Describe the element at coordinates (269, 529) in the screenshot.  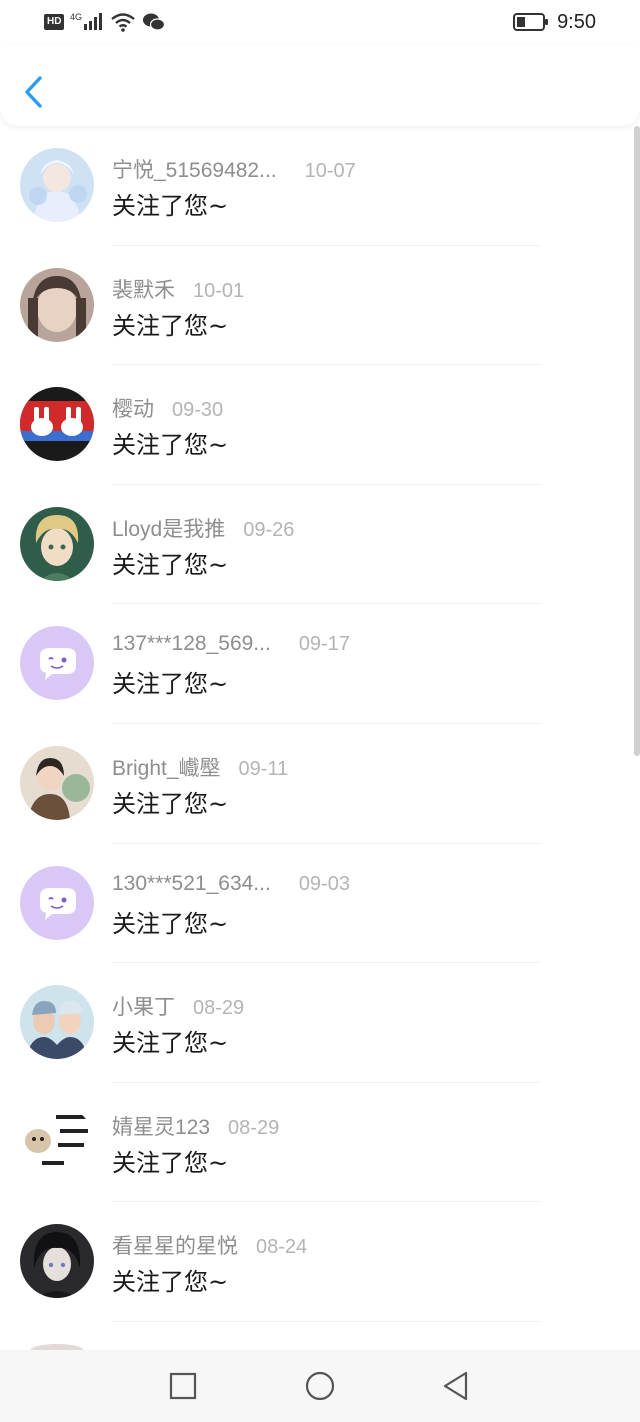
I see `follow-date: 09-26` at that location.